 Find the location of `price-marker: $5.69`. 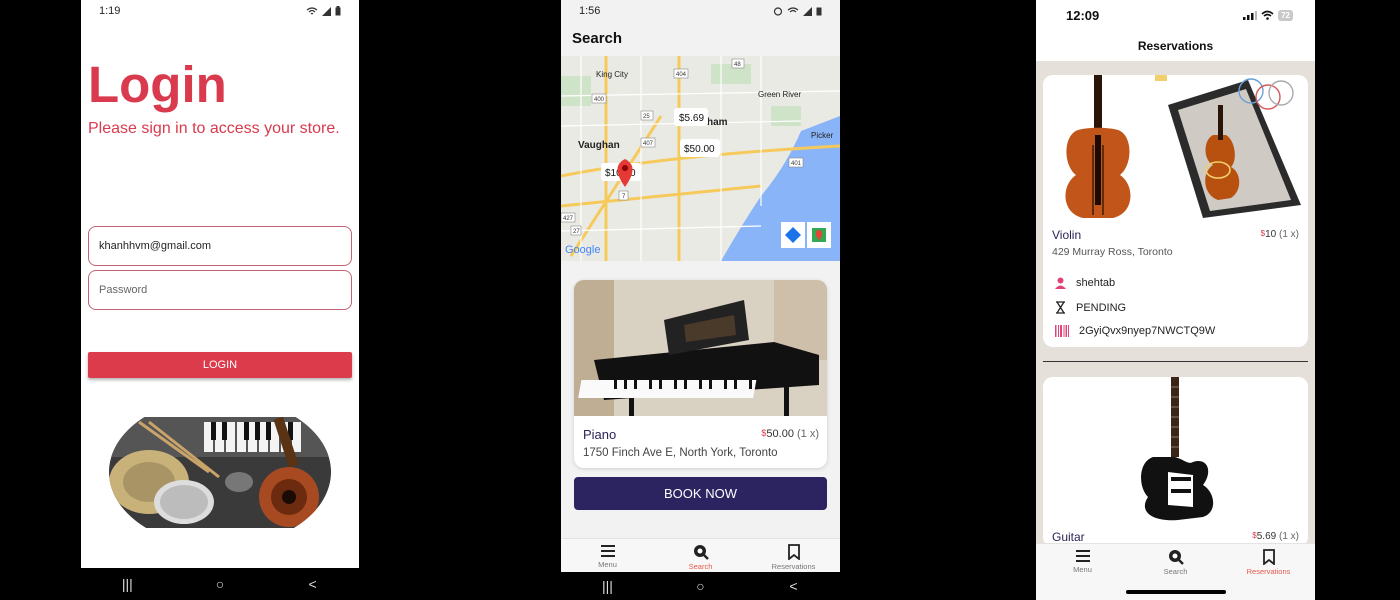

price-marker: $5.69 is located at coordinates (691, 117).